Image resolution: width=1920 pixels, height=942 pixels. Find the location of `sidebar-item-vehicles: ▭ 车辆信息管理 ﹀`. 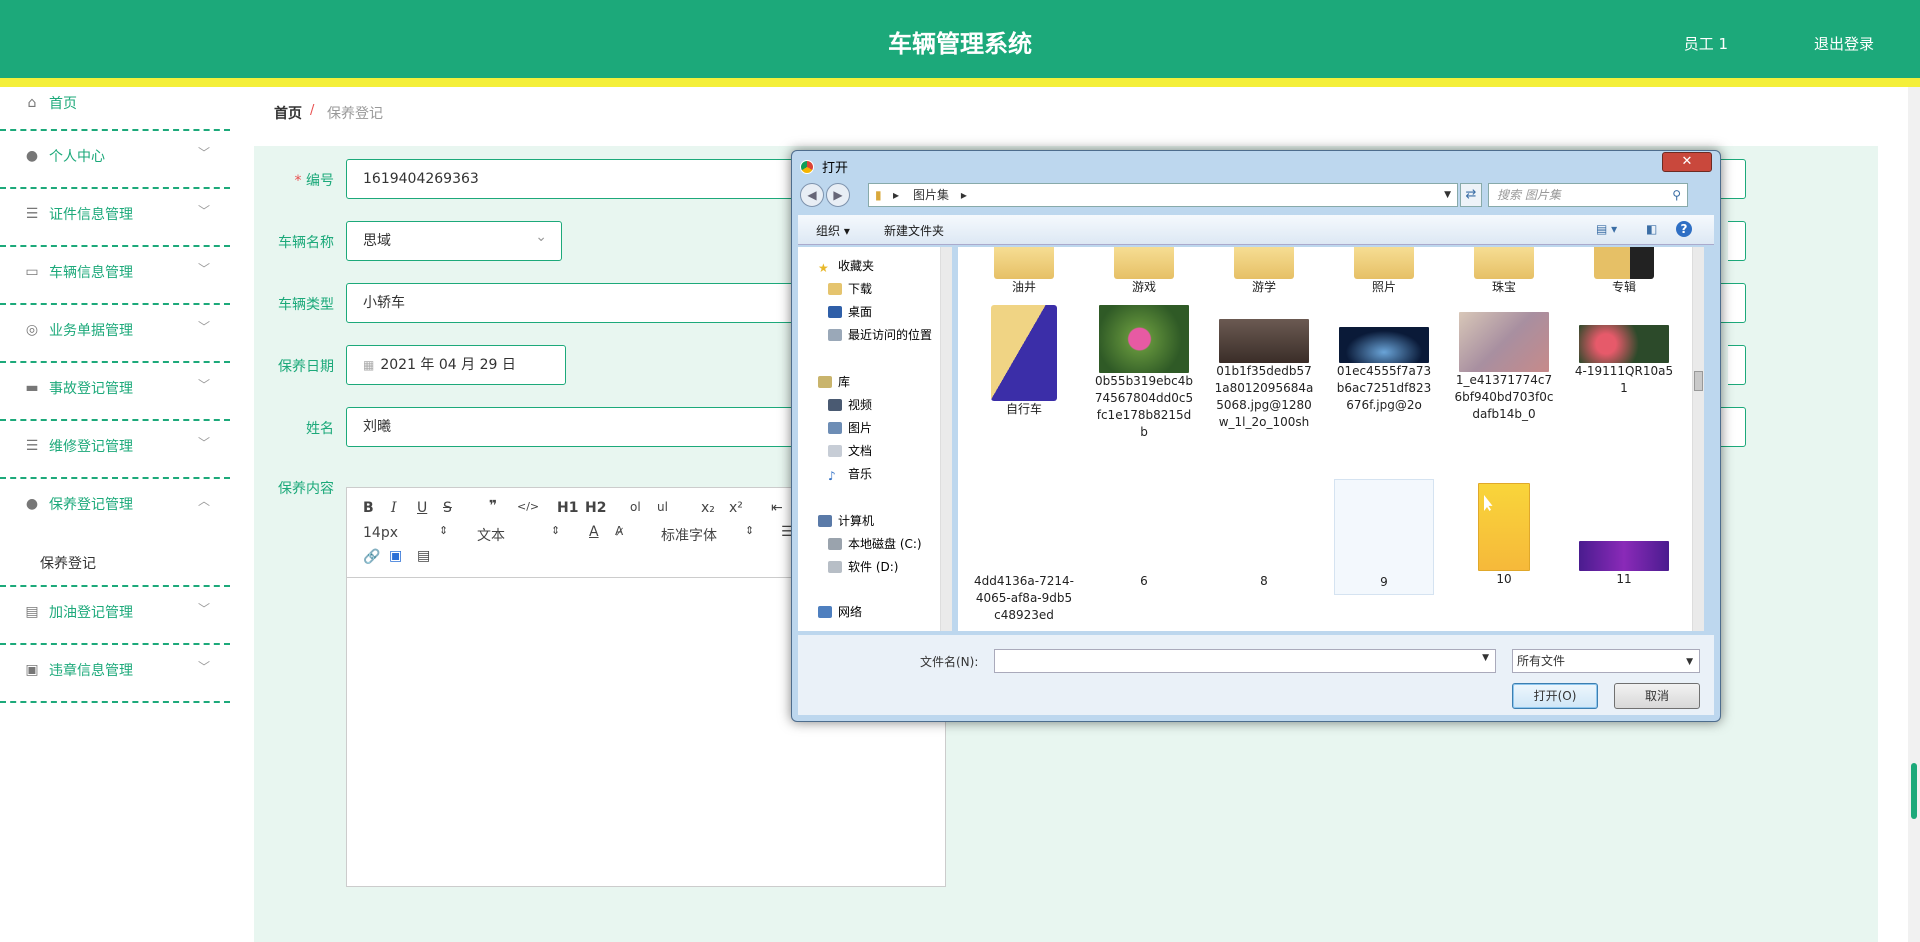

sidebar-item-vehicles: ▭ 车辆信息管理 ﹀ is located at coordinates (115, 276).